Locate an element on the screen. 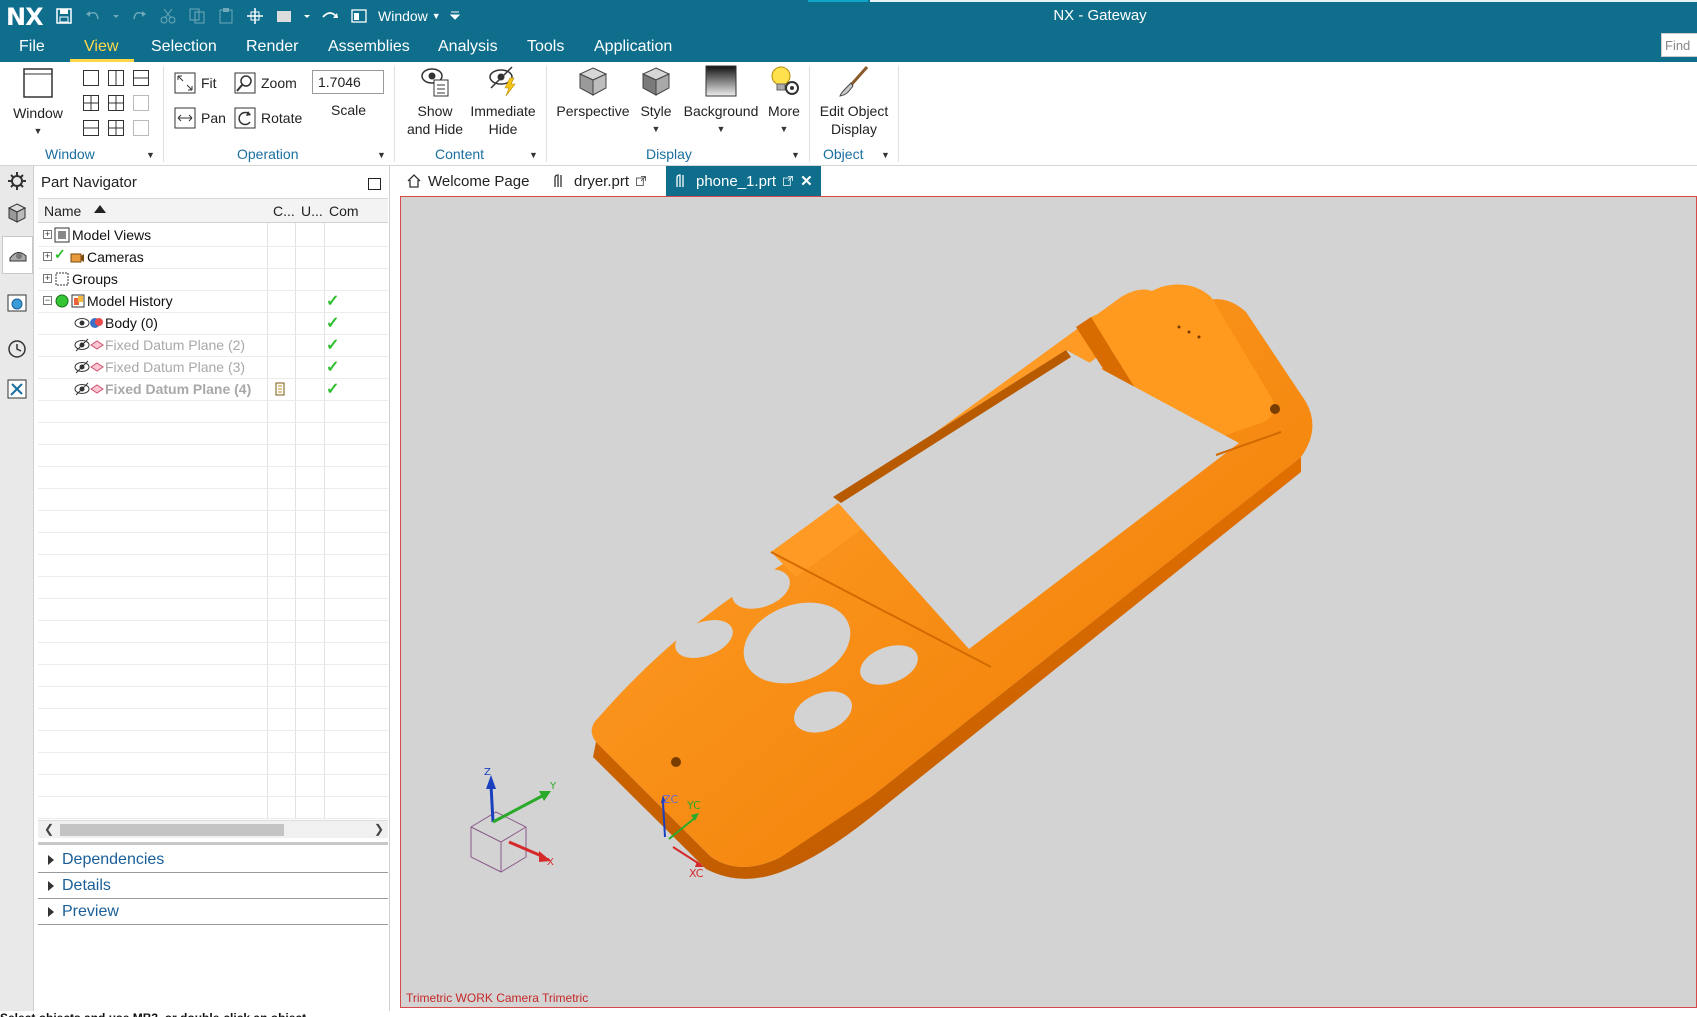 The height and width of the screenshot is (1017, 1697). tree-row-datum-plane-2: Fixed Datum Plane (2) ✓ is located at coordinates (213, 345).